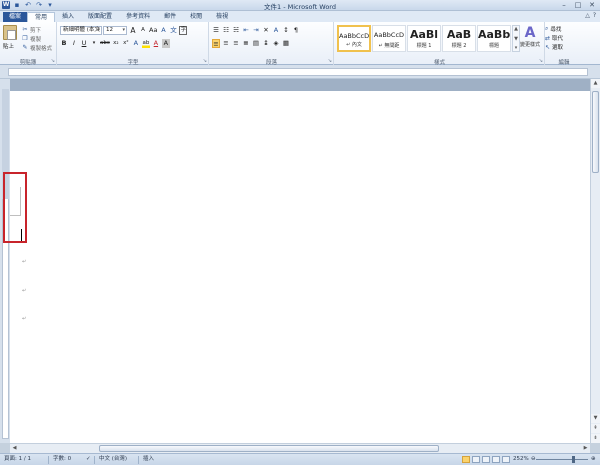 This screenshot has width=600, height=465. Describe the element at coordinates (521, 459) in the screenshot. I see `zoom-level: 252%` at that location.